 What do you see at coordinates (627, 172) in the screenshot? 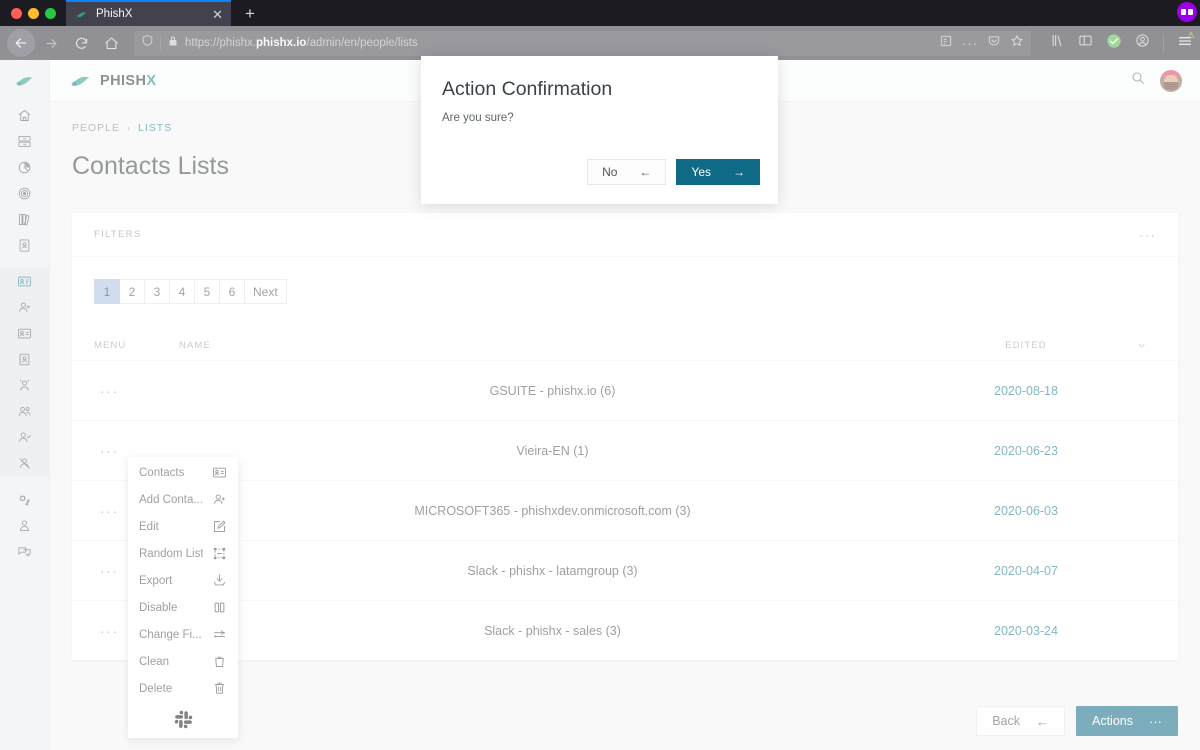
I see `modal-no-button: No ←` at bounding box center [627, 172].